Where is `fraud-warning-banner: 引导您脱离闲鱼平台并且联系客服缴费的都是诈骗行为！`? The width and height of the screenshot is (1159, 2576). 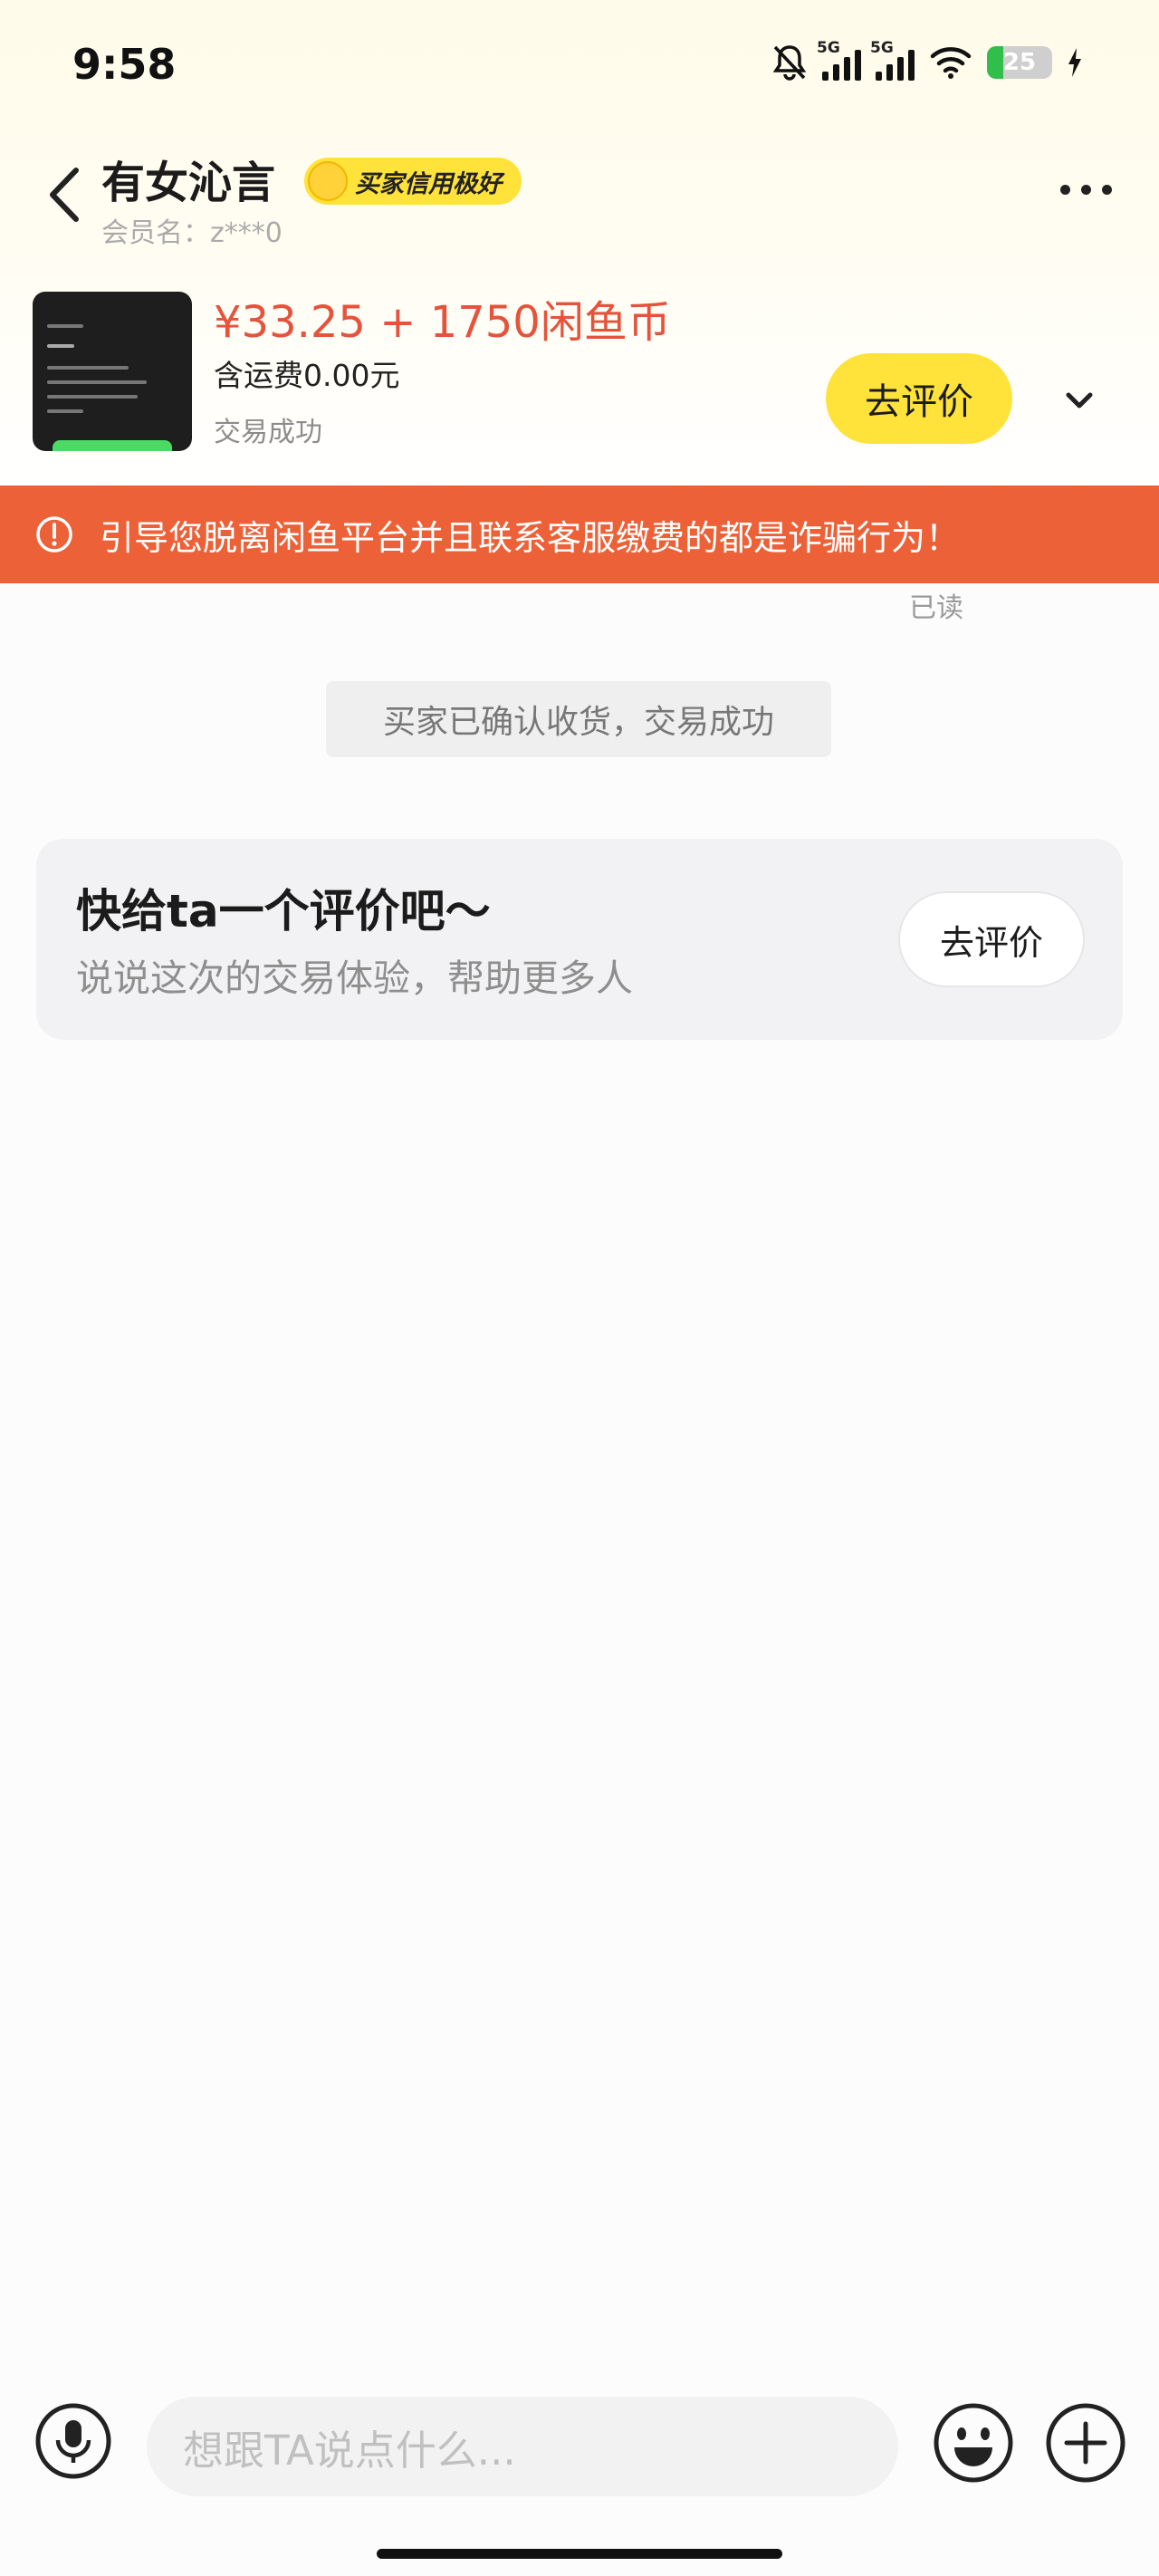 fraud-warning-banner: 引导您脱离闲鱼平台并且联系客服缴费的都是诈骗行为！ is located at coordinates (579, 534).